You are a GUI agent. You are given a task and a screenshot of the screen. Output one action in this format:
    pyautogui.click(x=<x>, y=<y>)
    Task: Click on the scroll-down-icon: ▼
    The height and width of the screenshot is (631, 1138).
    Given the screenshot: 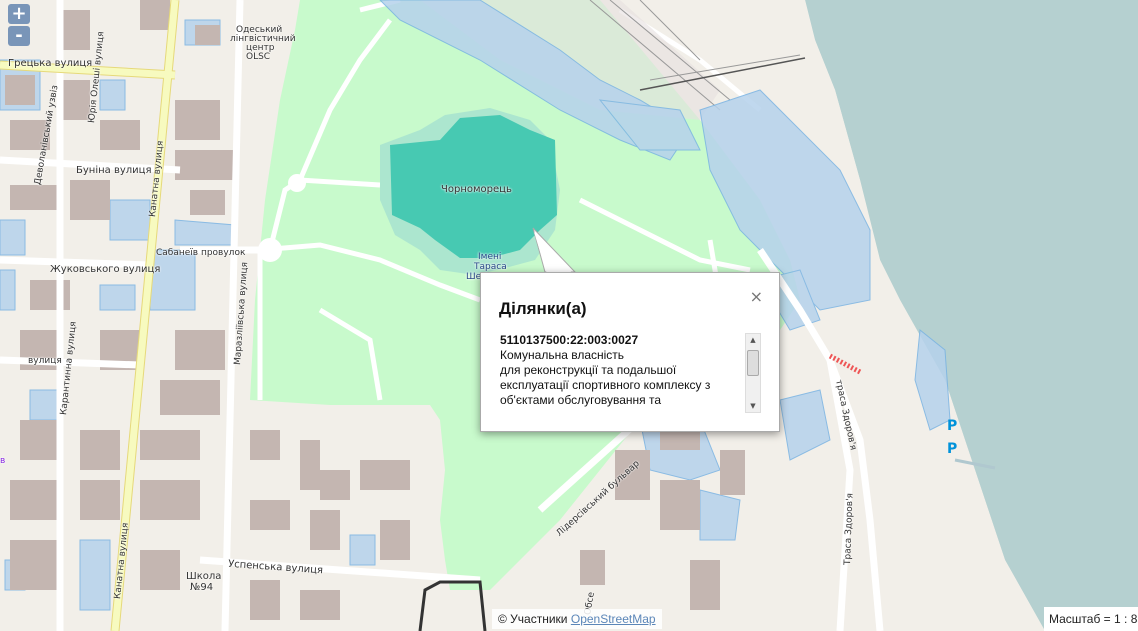 What is the action you would take?
    pyautogui.click(x=753, y=406)
    